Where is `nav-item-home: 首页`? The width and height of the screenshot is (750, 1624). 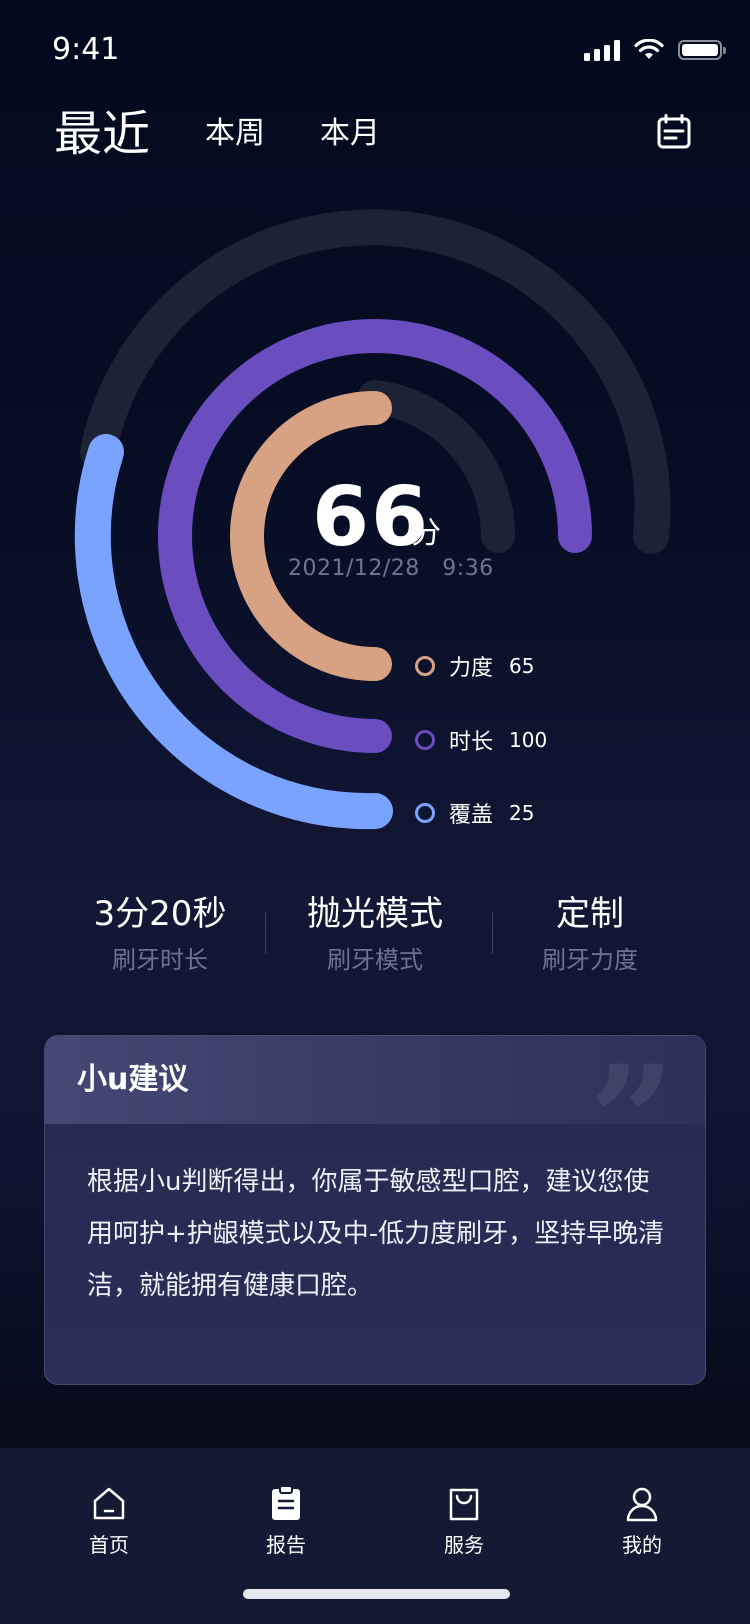 nav-item-home: 首页 is located at coordinates (109, 1522).